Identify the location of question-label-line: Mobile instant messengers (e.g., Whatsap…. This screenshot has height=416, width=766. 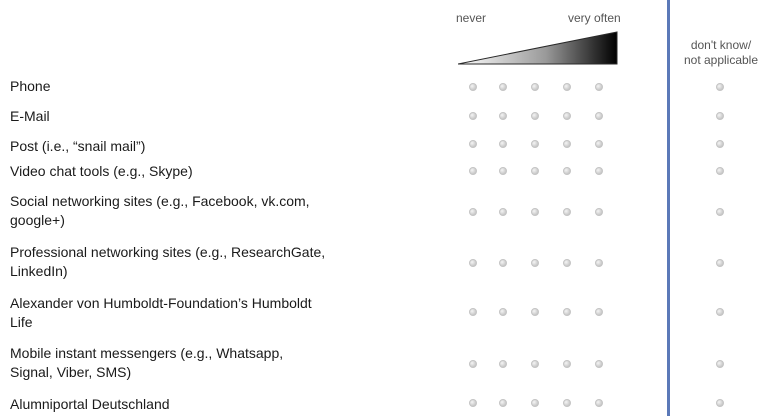
(147, 353).